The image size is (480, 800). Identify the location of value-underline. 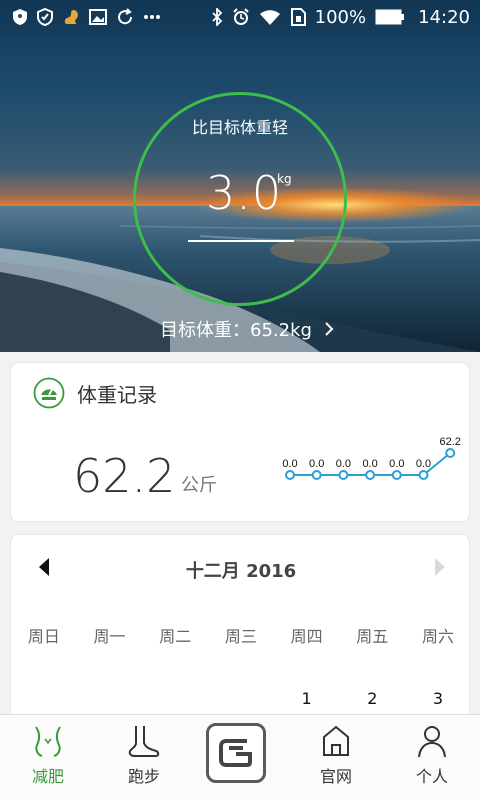
(241, 241).